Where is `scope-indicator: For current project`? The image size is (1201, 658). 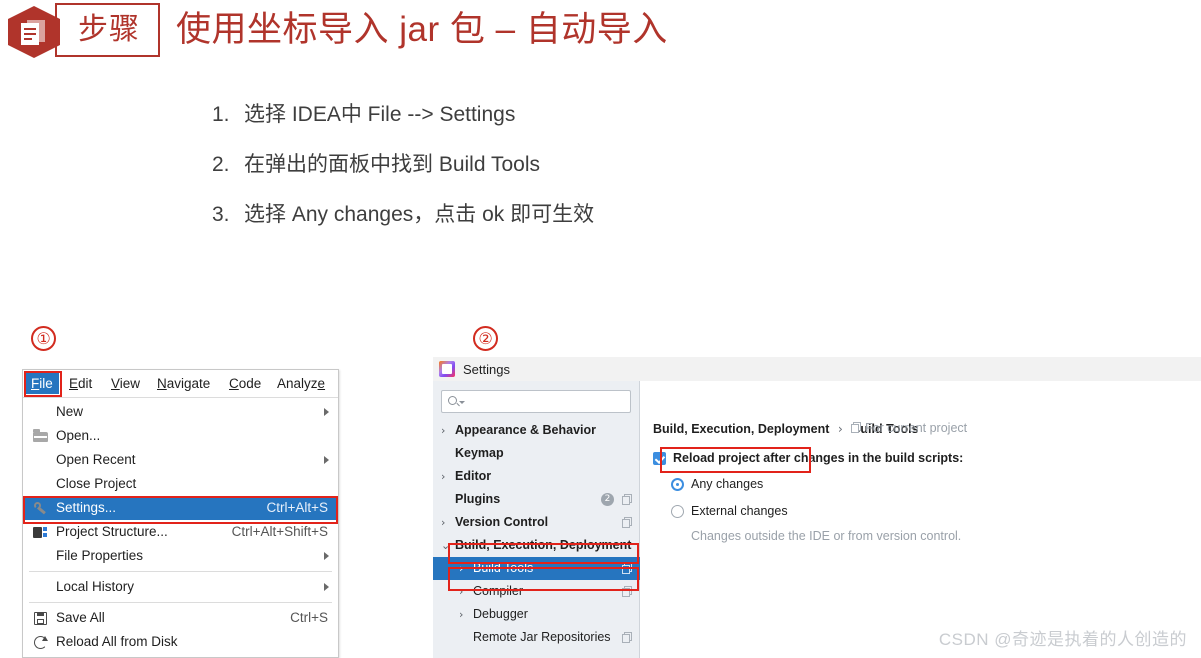
scope-indicator: For current project is located at coordinates (909, 428).